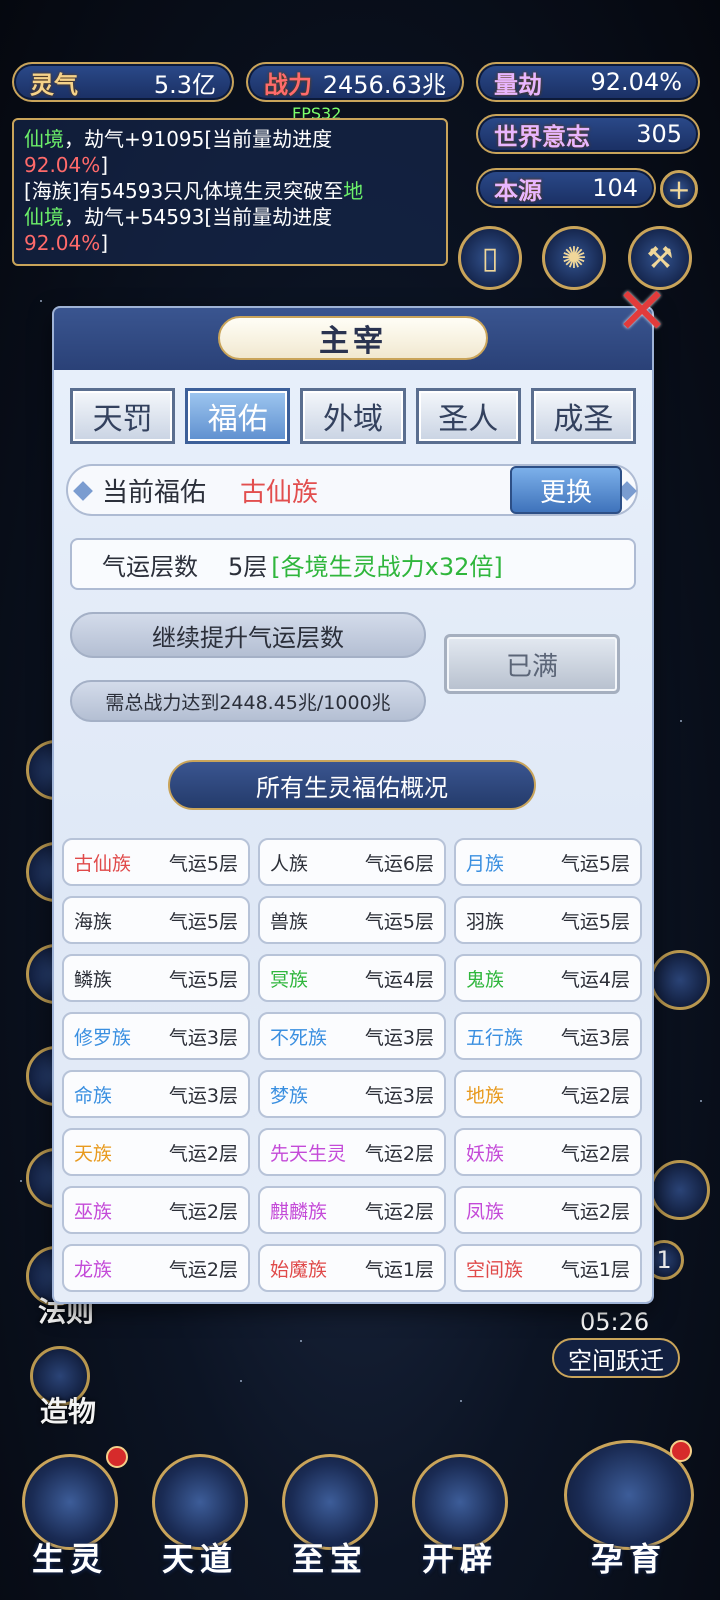  Describe the element at coordinates (548, 920) in the screenshot. I see `race-cell: 羽族 气运5层` at that location.